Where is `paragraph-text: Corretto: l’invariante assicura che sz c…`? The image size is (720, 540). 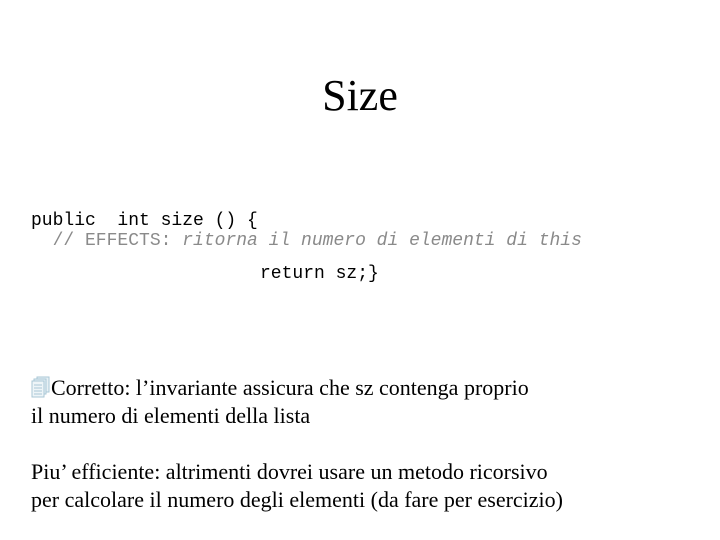
paragraph-text: Corretto: l’invariante assicura che sz c… is located at coordinates (290, 387).